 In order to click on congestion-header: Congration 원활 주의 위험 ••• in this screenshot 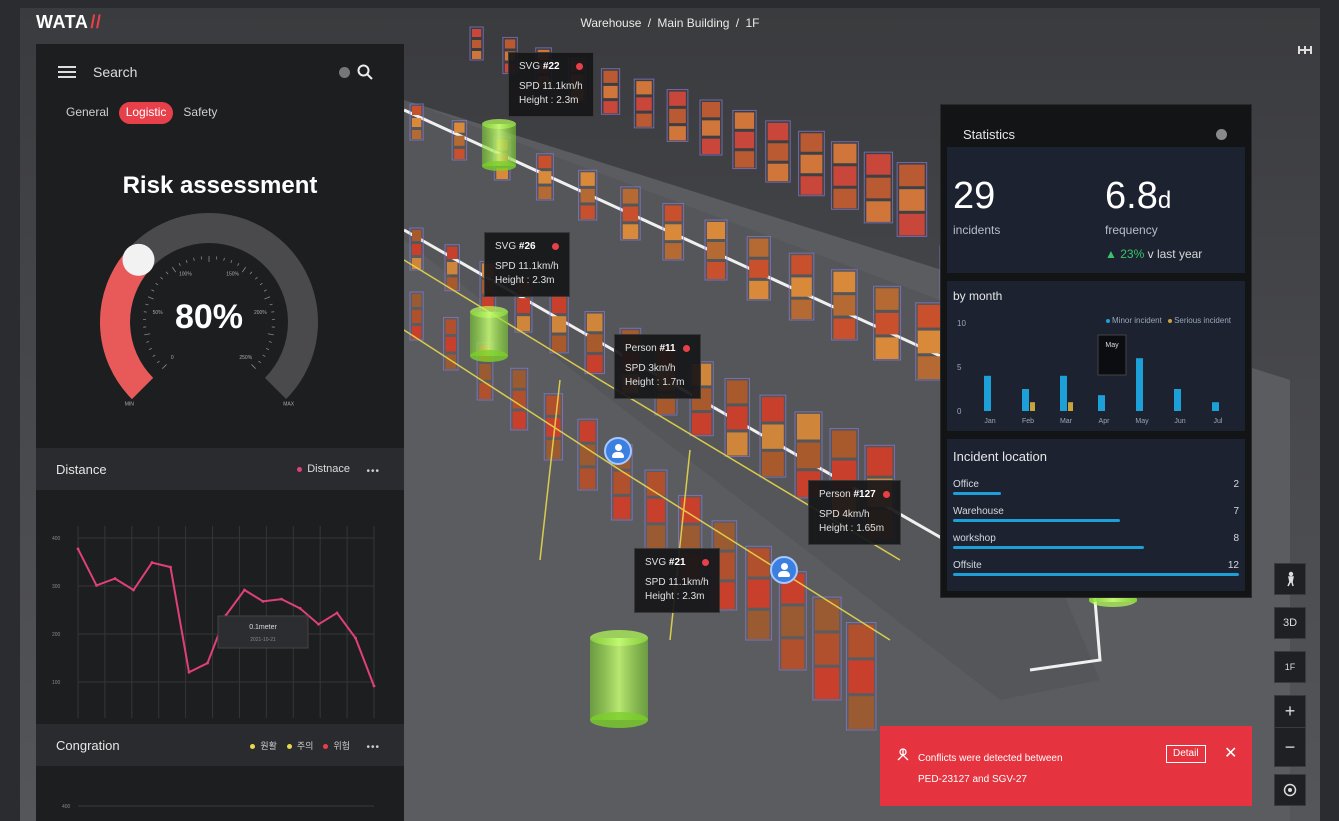, I will do `click(220, 745)`.